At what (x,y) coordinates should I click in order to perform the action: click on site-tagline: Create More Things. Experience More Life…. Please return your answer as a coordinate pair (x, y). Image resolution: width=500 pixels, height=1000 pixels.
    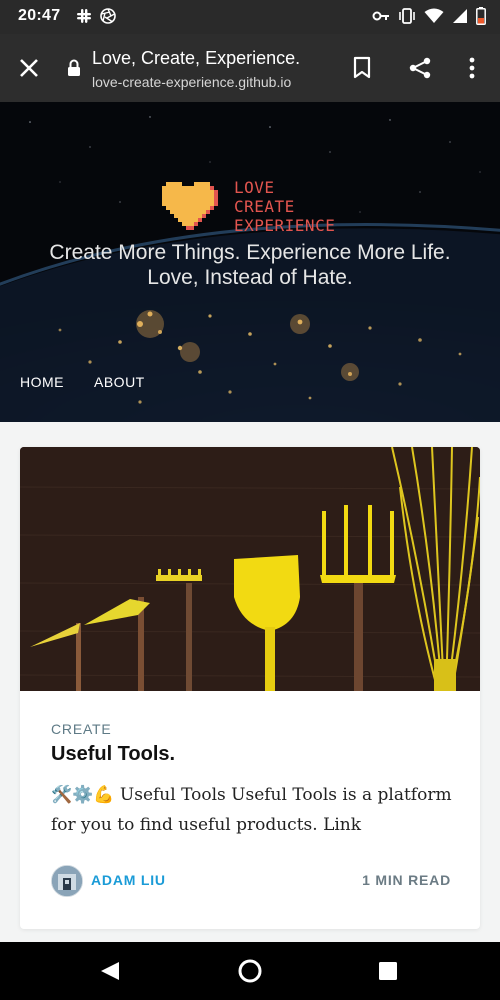
    Looking at the image, I should click on (250, 265).